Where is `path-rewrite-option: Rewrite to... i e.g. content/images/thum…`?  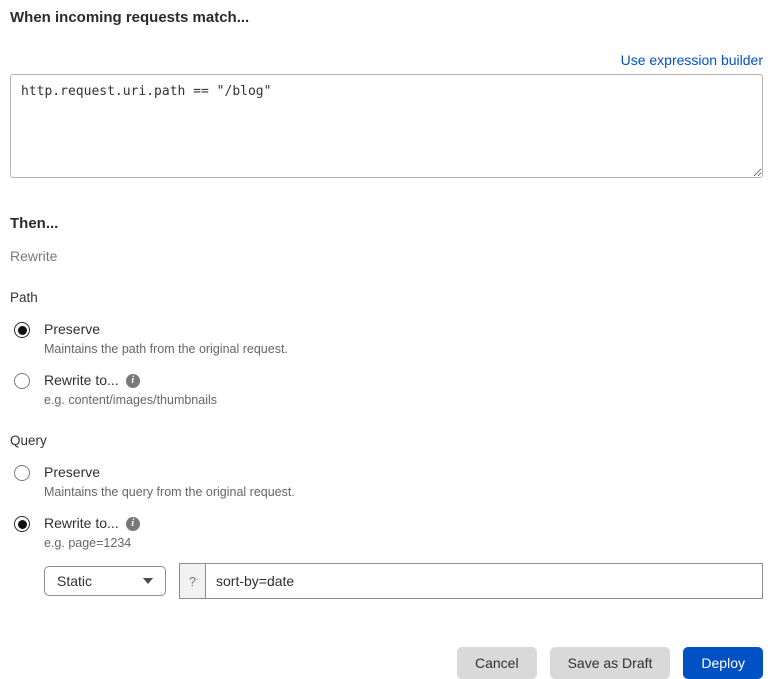 path-rewrite-option: Rewrite to... i e.g. content/images/thum… is located at coordinates (386, 390).